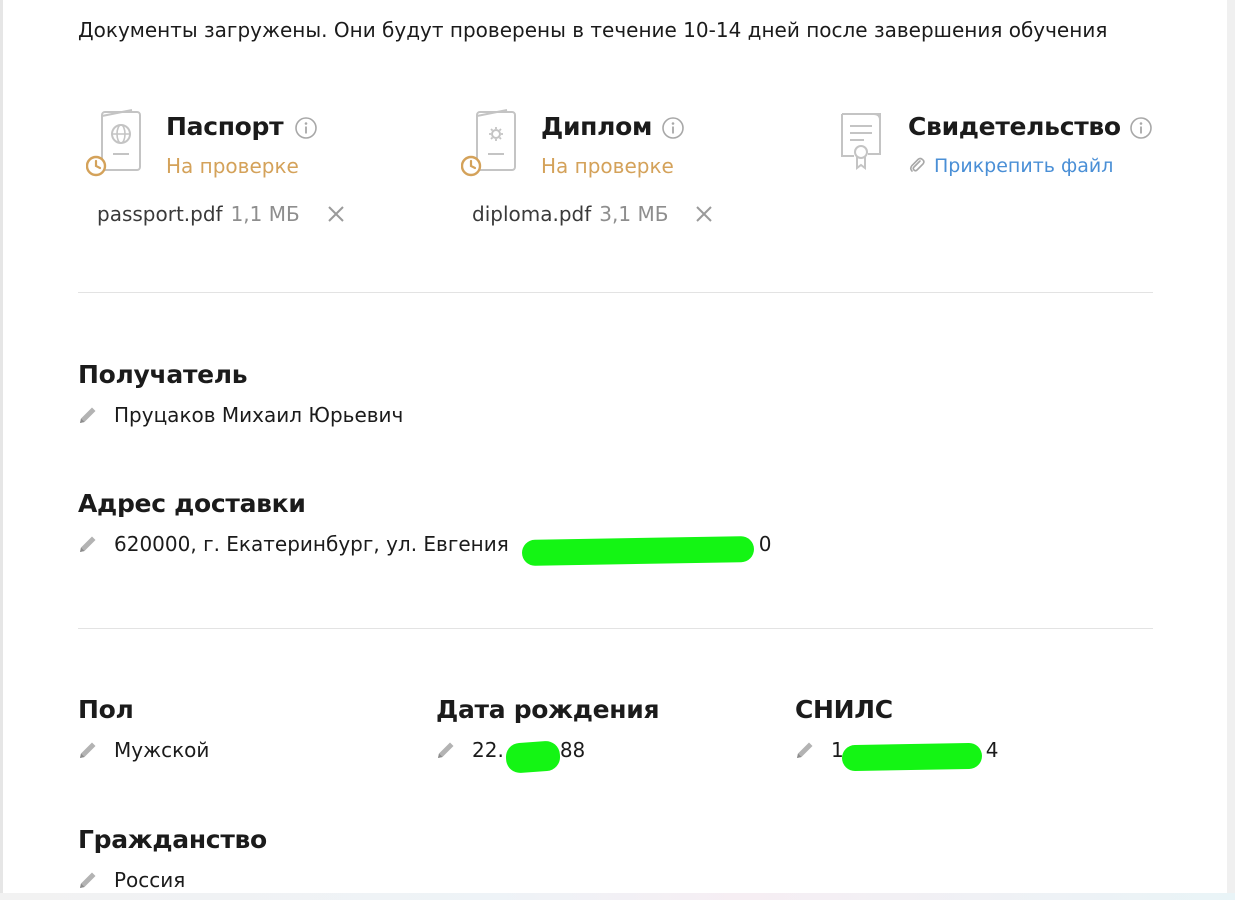 This screenshot has width=1235, height=900. Describe the element at coordinates (533, 757) in the screenshot. I see `birthdate-redaction-mark` at that location.